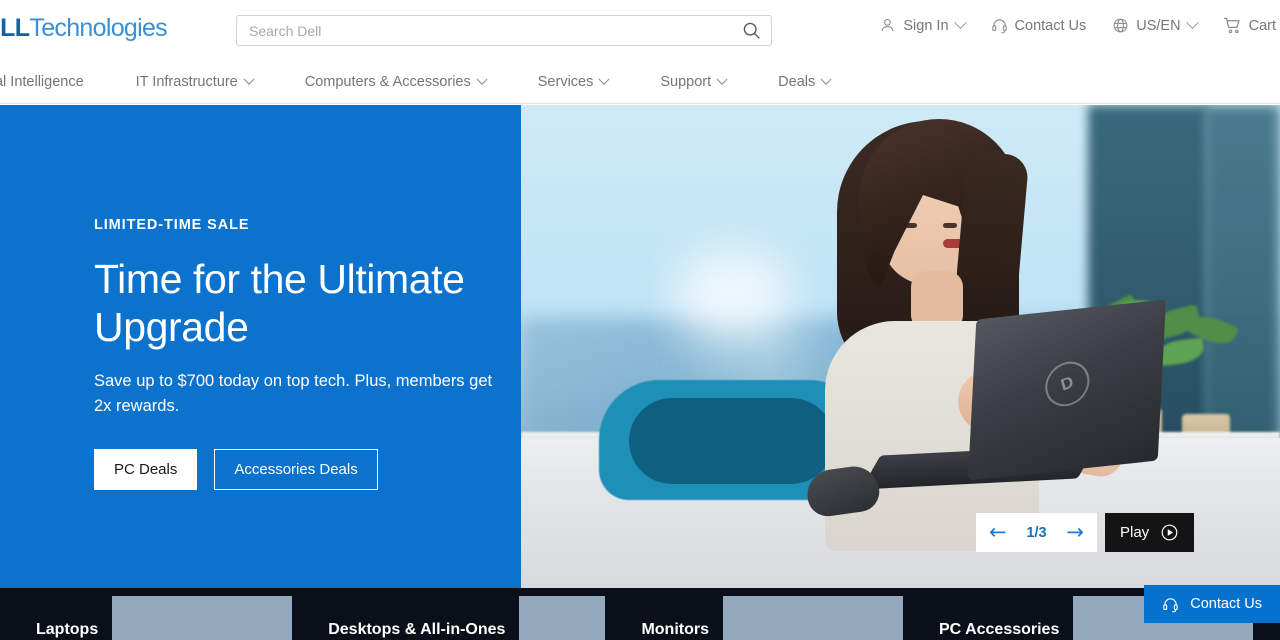 The image size is (1280, 640). I want to click on nav-item-services: Services, so click(573, 81).